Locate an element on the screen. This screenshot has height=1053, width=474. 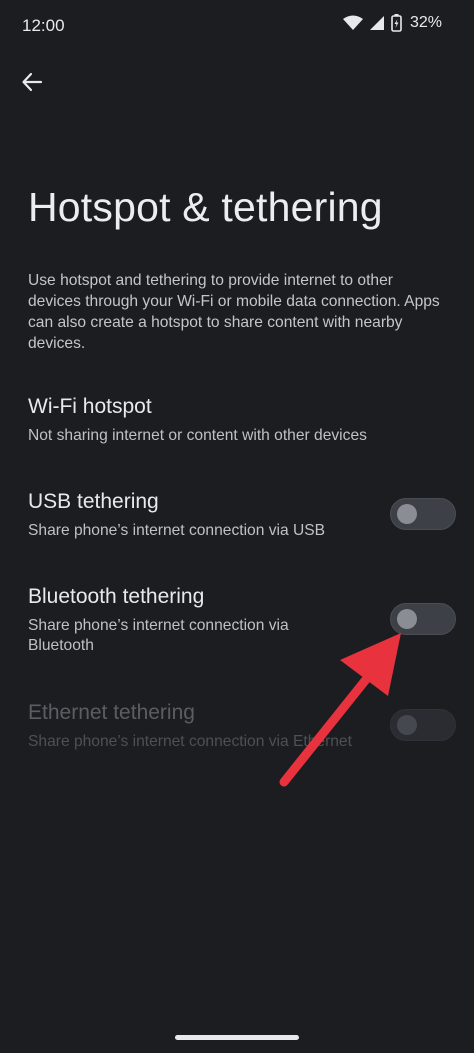
status-icons: 32% is located at coordinates (392, 23).